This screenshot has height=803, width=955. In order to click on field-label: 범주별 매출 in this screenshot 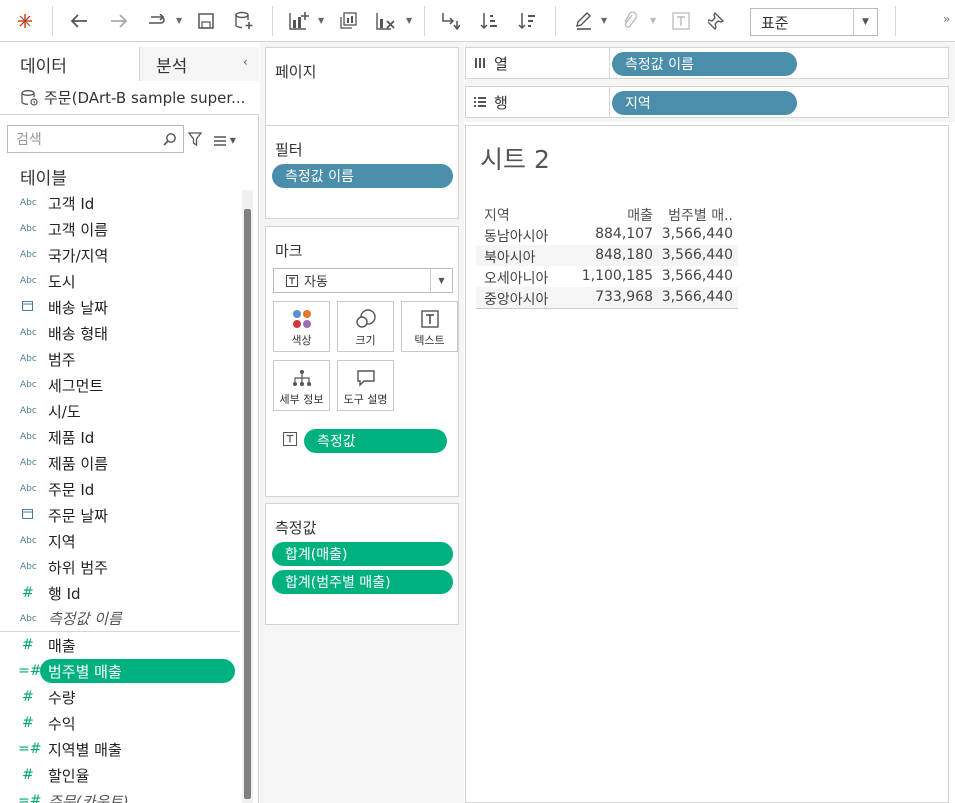, I will do `click(85, 671)`.